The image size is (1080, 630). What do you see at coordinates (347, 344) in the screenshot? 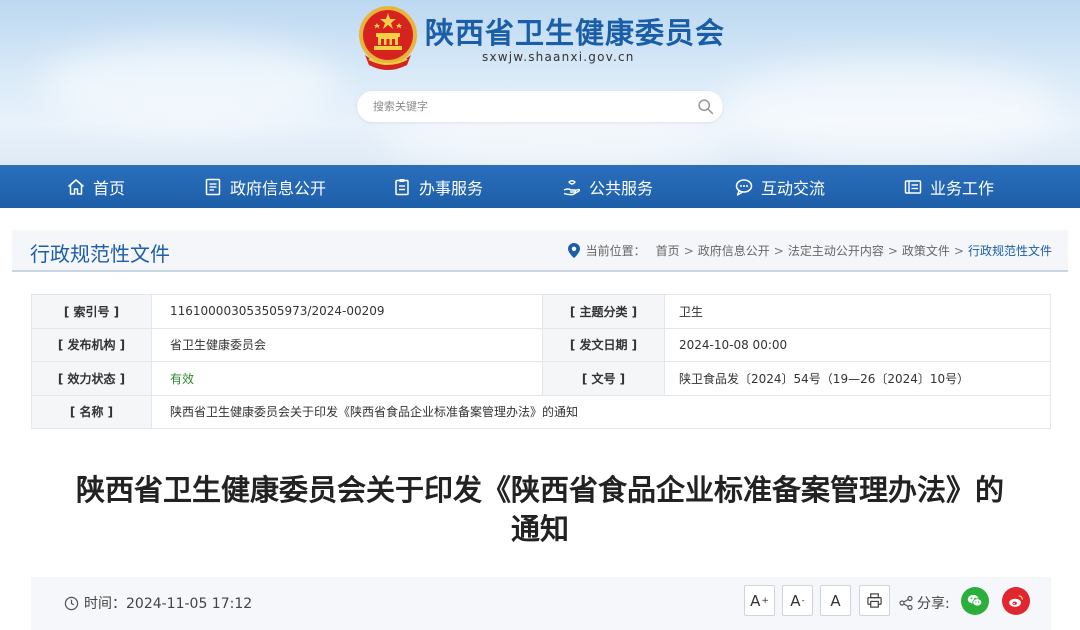
I see `issuer-value: 省卫生健康委员会` at bounding box center [347, 344].